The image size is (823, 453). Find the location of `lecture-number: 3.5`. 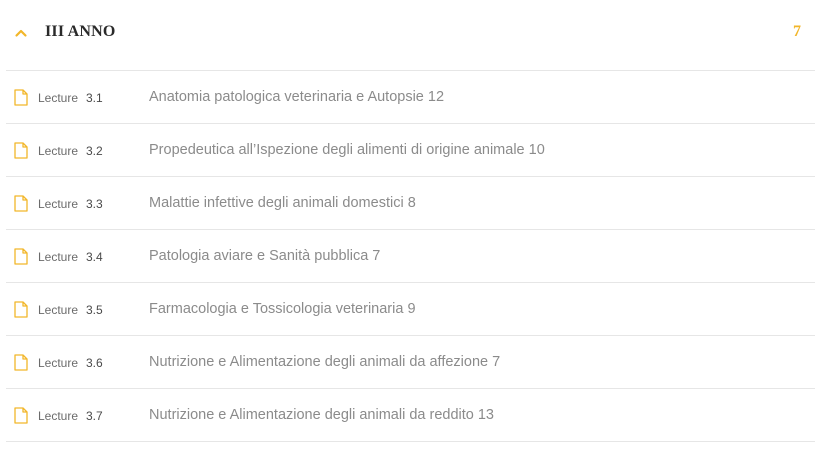

lecture-number: 3.5 is located at coordinates (94, 310).